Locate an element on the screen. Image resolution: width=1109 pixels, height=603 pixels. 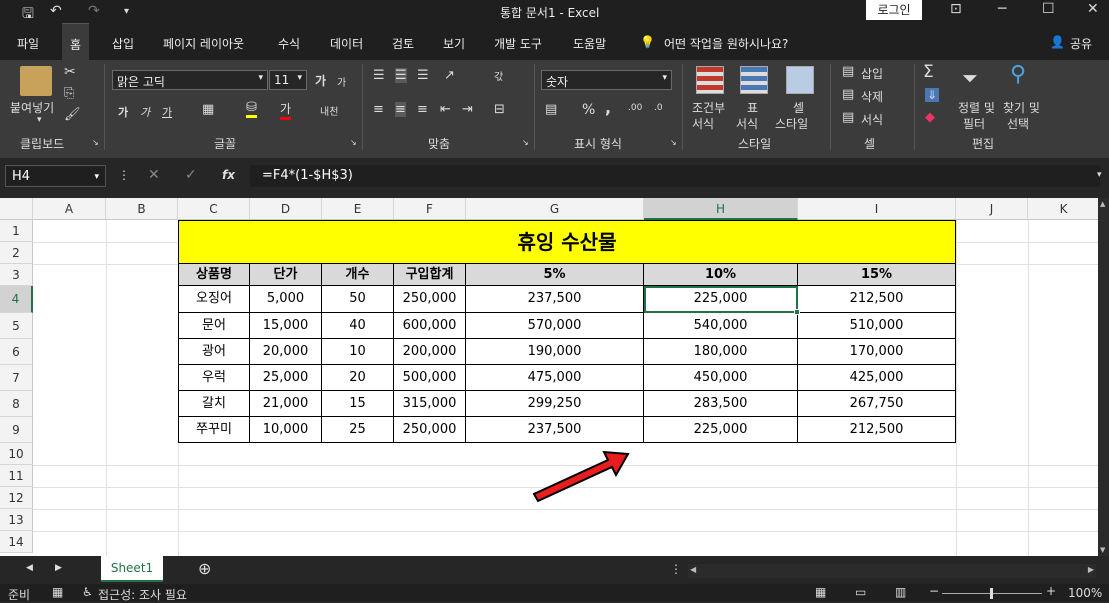
zoom-slider-thumb is located at coordinates (991, 593).